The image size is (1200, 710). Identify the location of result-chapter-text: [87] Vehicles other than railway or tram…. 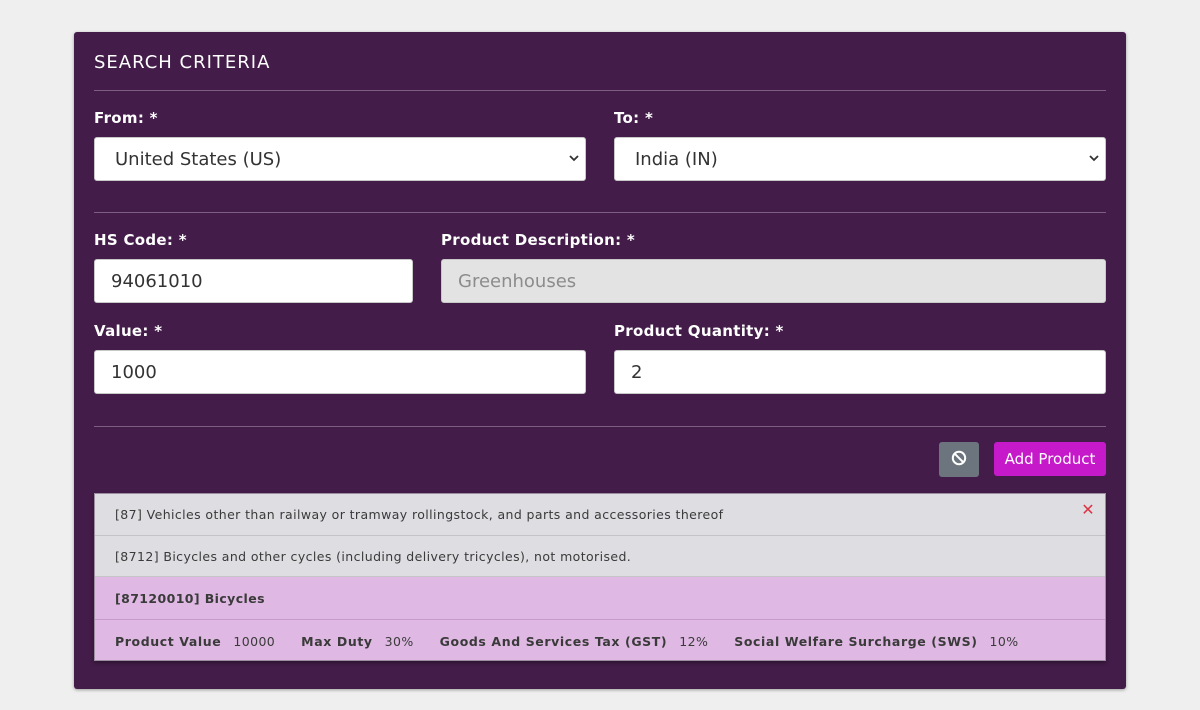
(419, 514).